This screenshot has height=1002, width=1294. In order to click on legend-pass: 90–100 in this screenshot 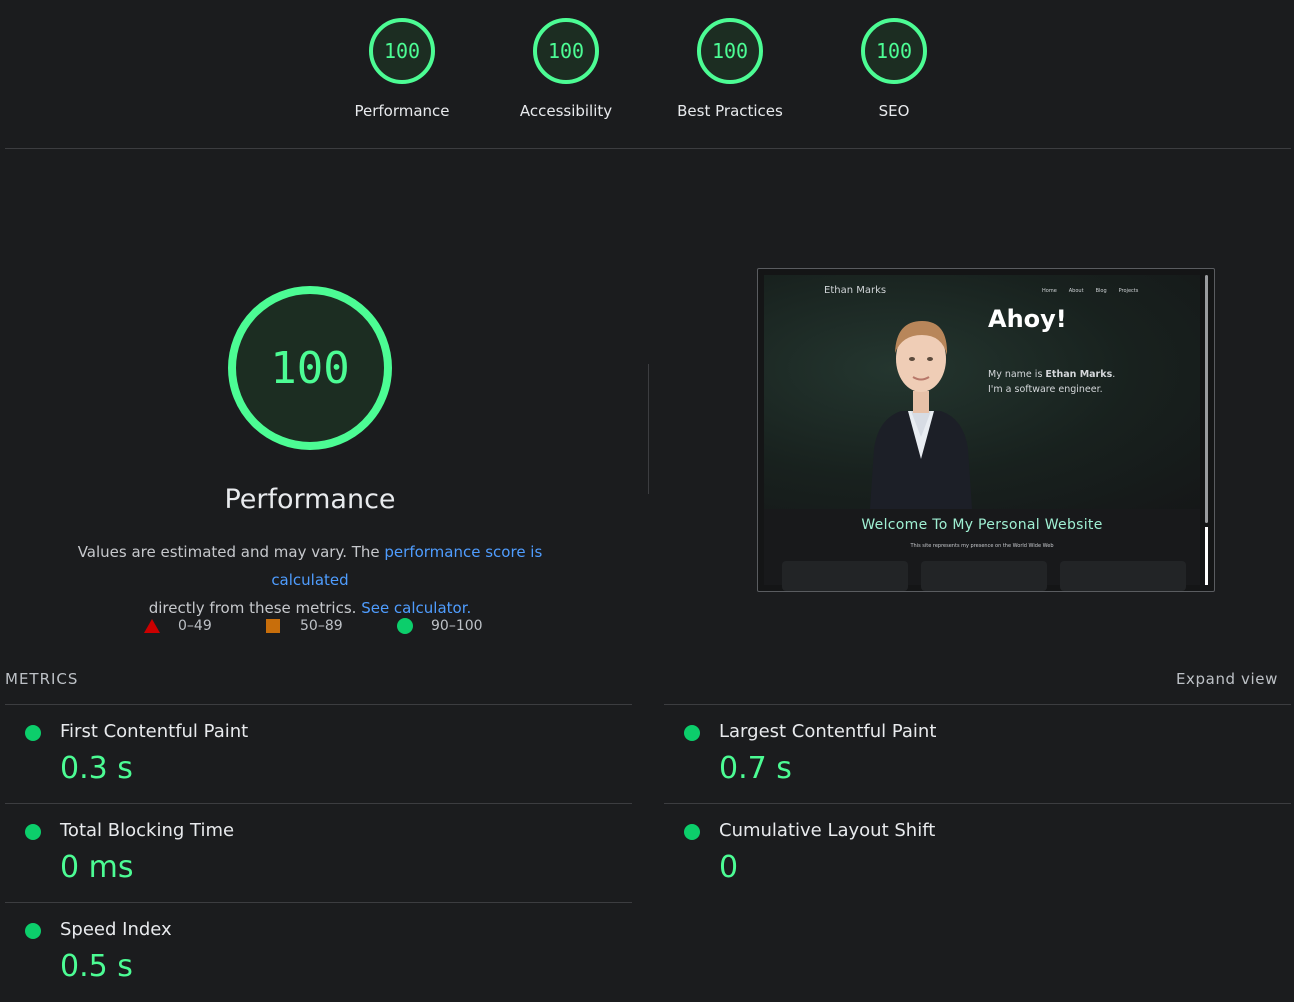, I will do `click(440, 626)`.